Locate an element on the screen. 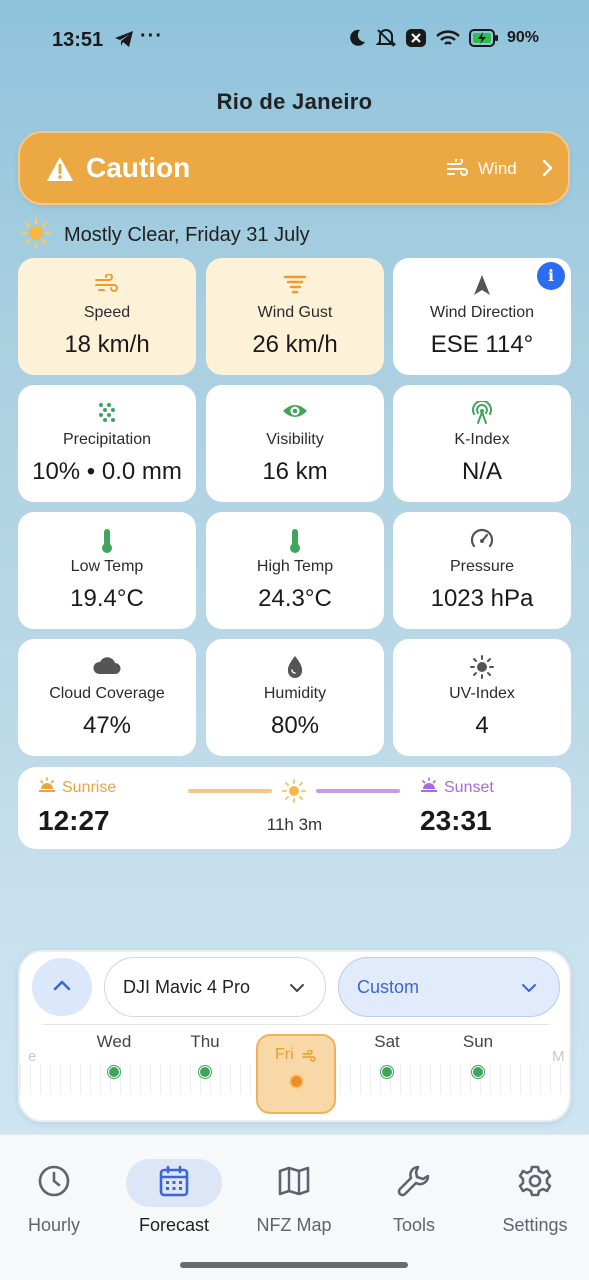  day-label: Wed is located at coordinates (114, 1041).